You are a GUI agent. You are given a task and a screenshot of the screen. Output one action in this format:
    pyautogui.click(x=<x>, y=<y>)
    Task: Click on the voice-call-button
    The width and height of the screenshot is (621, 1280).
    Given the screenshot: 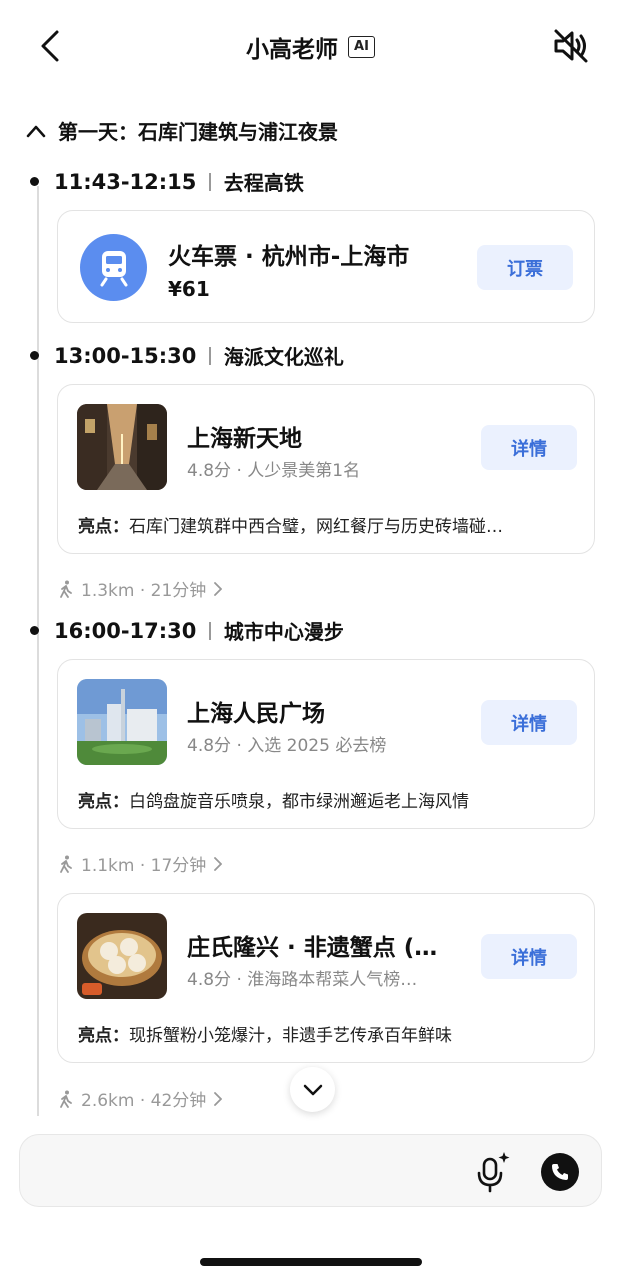 What is the action you would take?
    pyautogui.click(x=560, y=1172)
    